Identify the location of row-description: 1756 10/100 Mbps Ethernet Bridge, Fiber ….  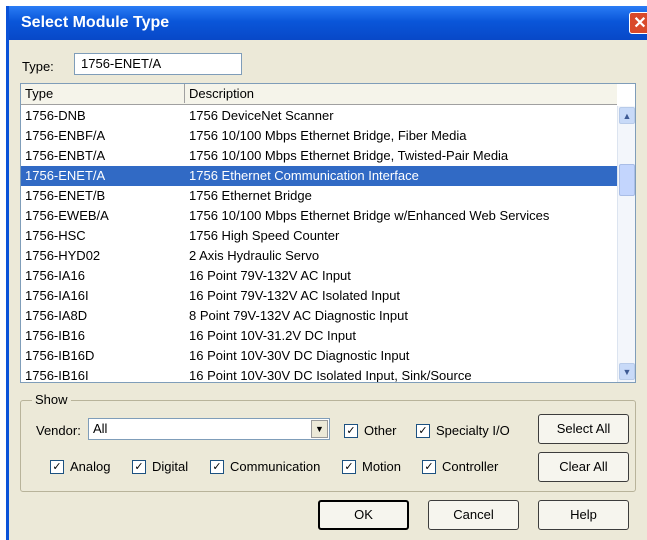
(328, 135).